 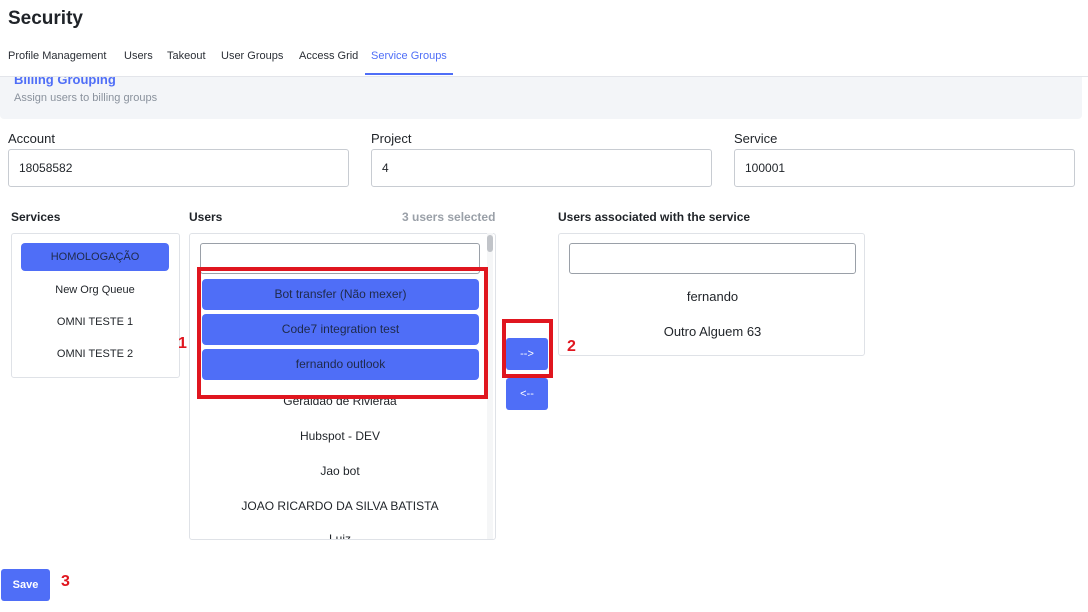 What do you see at coordinates (527, 354) in the screenshot?
I see `add-users-button: -->` at bounding box center [527, 354].